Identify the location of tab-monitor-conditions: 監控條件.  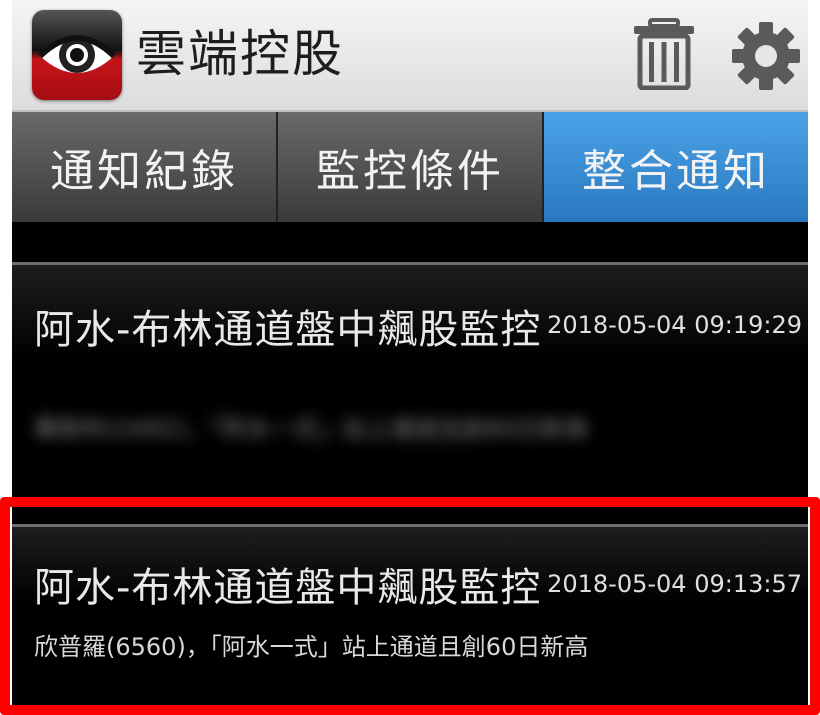
(411, 167).